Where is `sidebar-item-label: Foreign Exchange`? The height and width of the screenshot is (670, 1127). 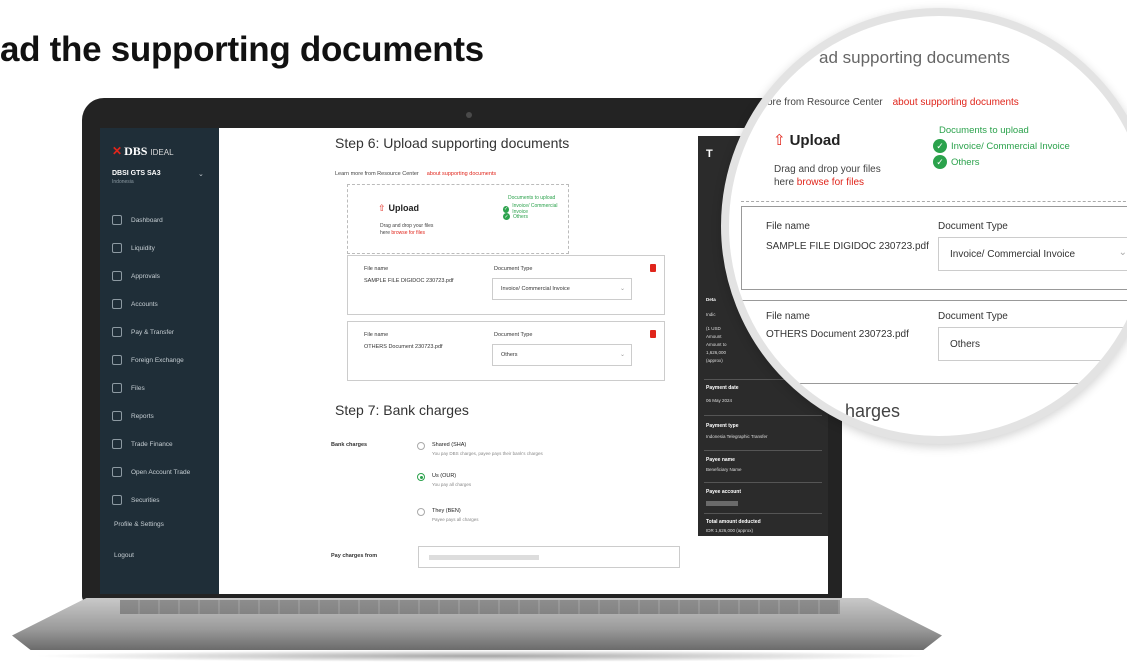
sidebar-item-label: Foreign Exchange is located at coordinates (157, 360).